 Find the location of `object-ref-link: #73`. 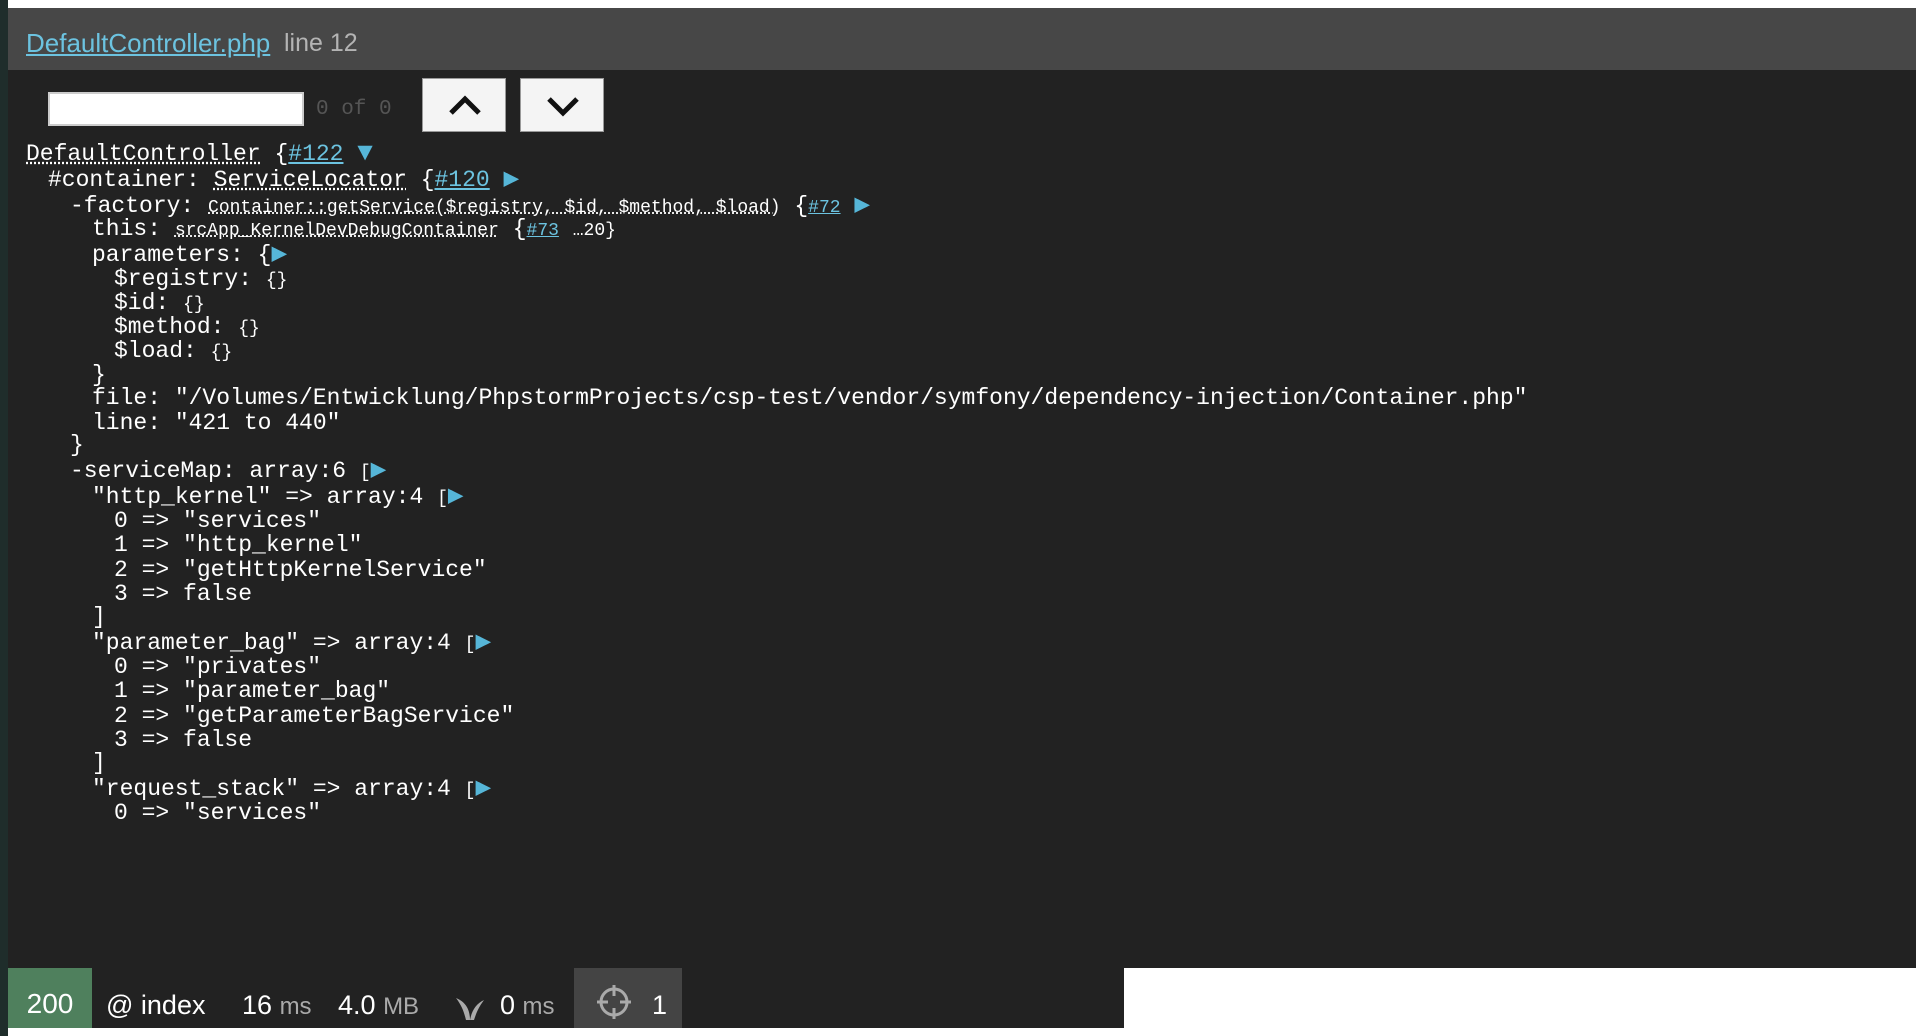

object-ref-link: #73 is located at coordinates (543, 231).